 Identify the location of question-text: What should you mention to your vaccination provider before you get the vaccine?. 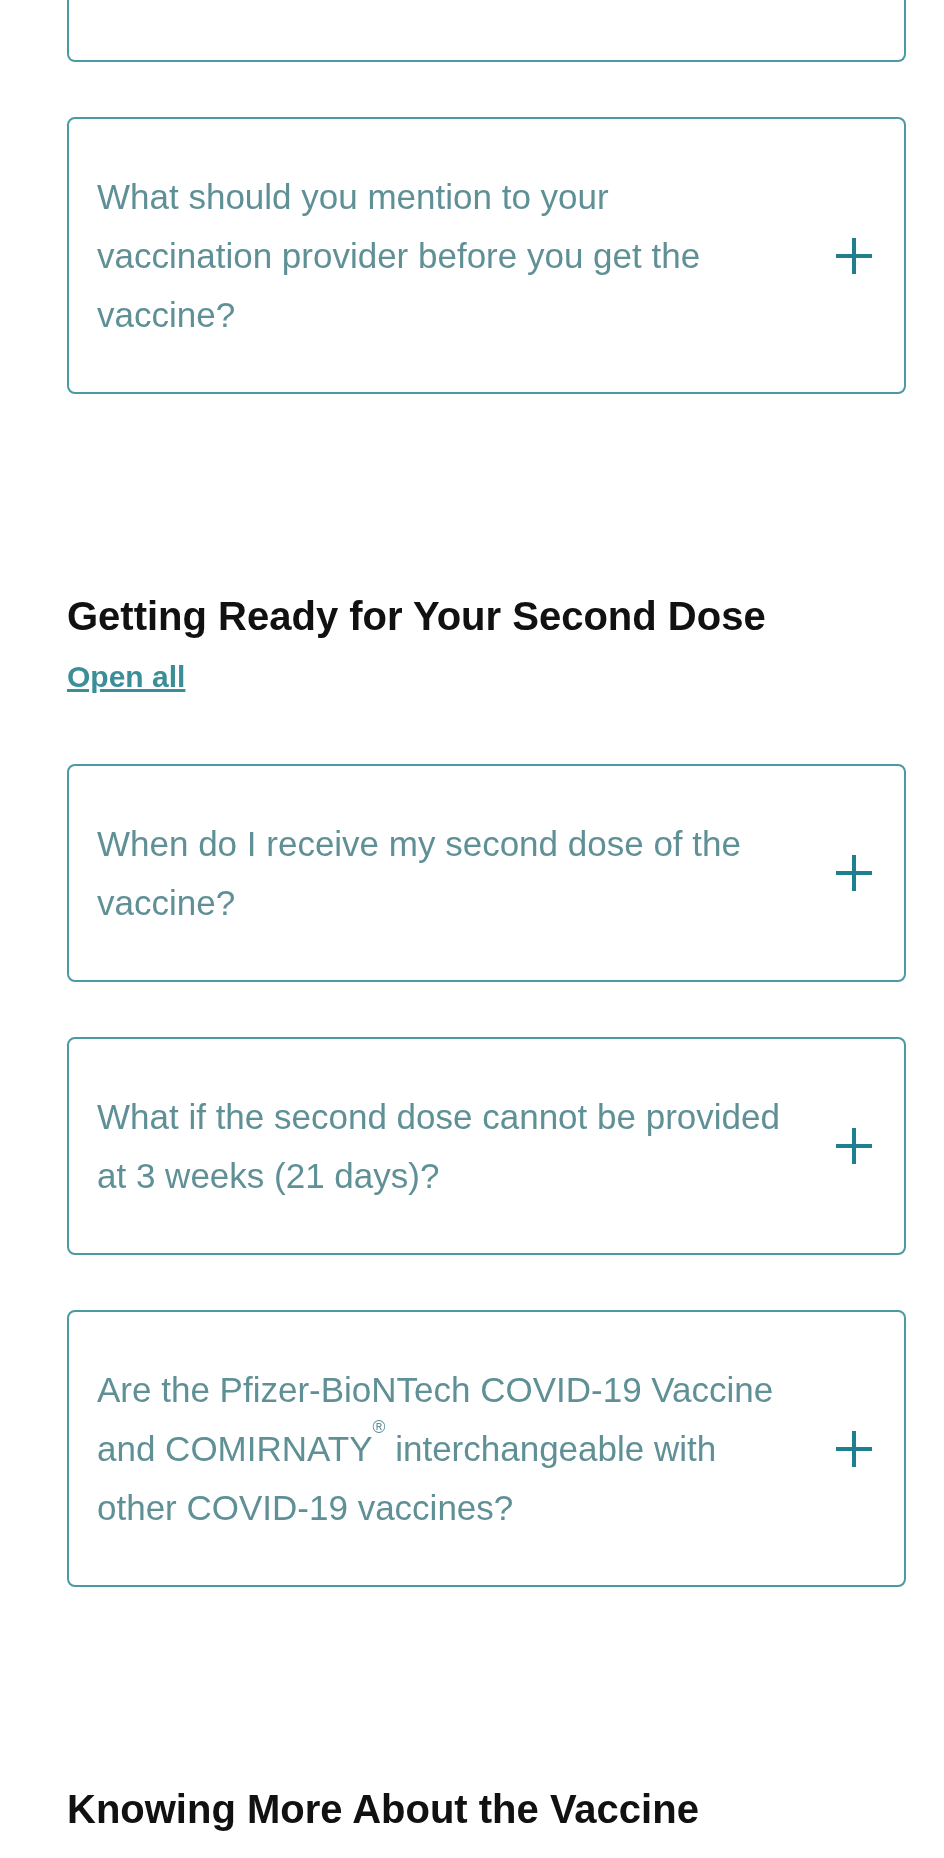
(399, 256).